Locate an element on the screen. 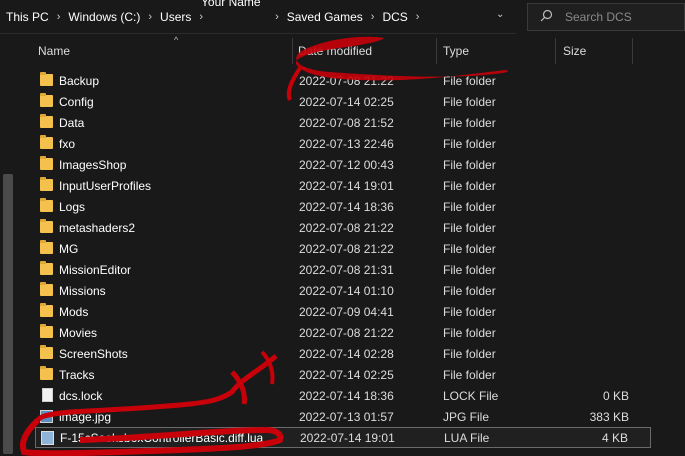 The height and width of the screenshot is (456, 685). column-name-label: Name is located at coordinates (54, 51).